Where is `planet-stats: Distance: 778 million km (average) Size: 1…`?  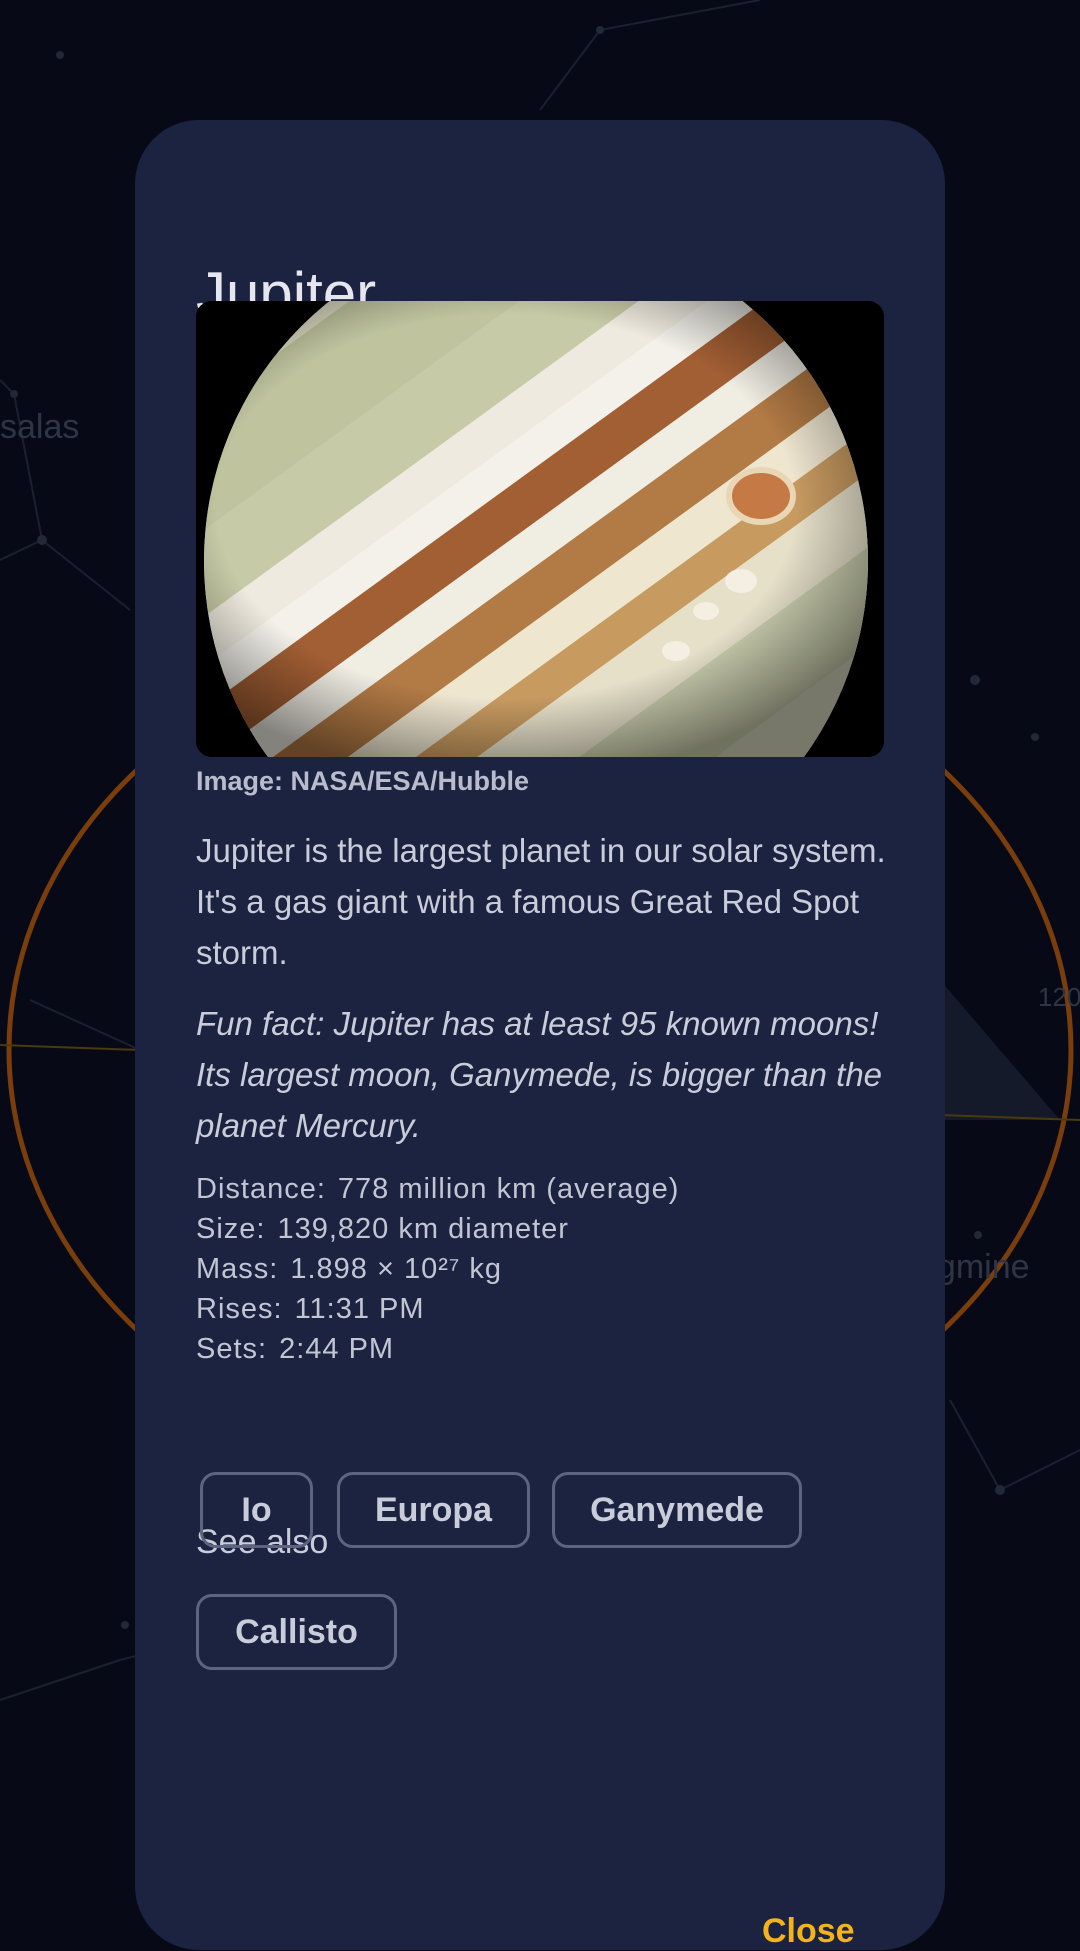
planet-stats: Distance: 778 million km (average) Size: 1… is located at coordinates (437, 1269).